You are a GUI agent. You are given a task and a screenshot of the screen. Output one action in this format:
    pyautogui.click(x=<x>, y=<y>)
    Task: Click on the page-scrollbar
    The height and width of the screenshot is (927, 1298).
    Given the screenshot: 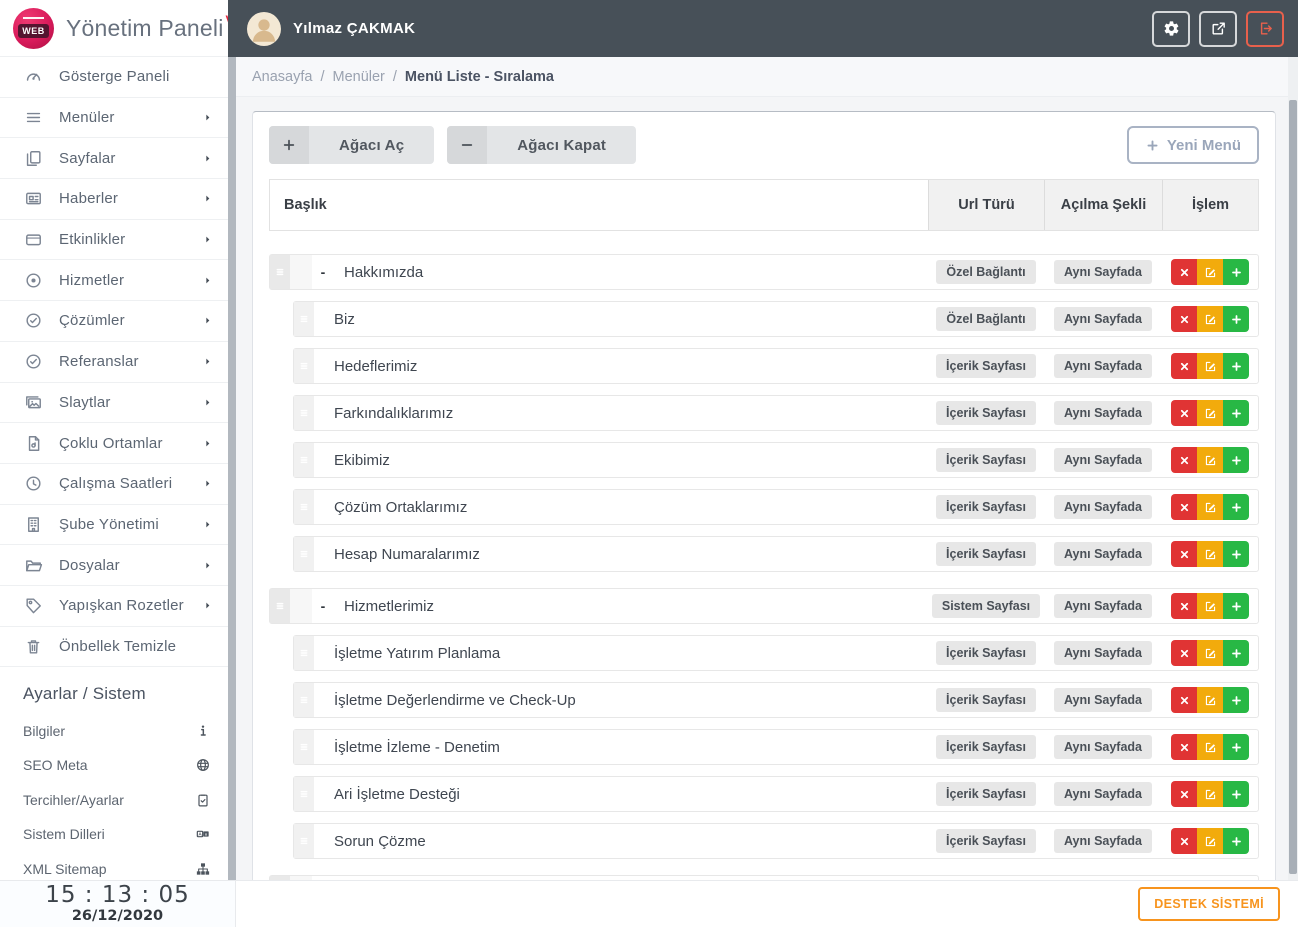 What is the action you would take?
    pyautogui.click(x=1293, y=468)
    